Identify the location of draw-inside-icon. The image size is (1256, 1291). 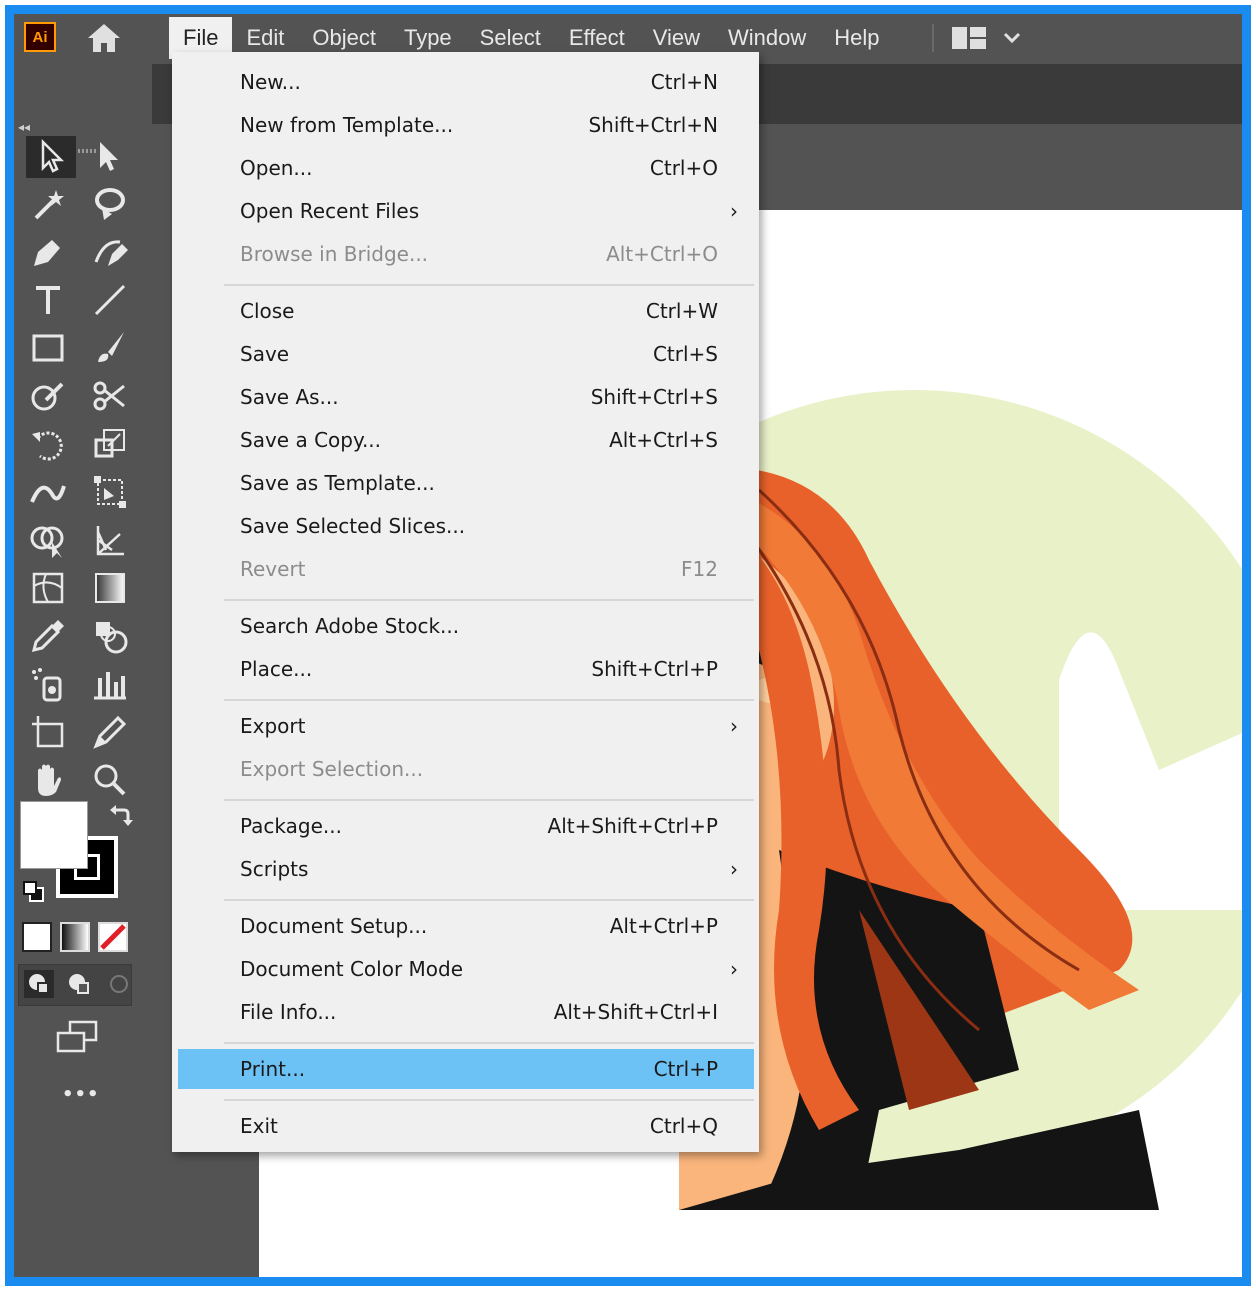
(119, 984).